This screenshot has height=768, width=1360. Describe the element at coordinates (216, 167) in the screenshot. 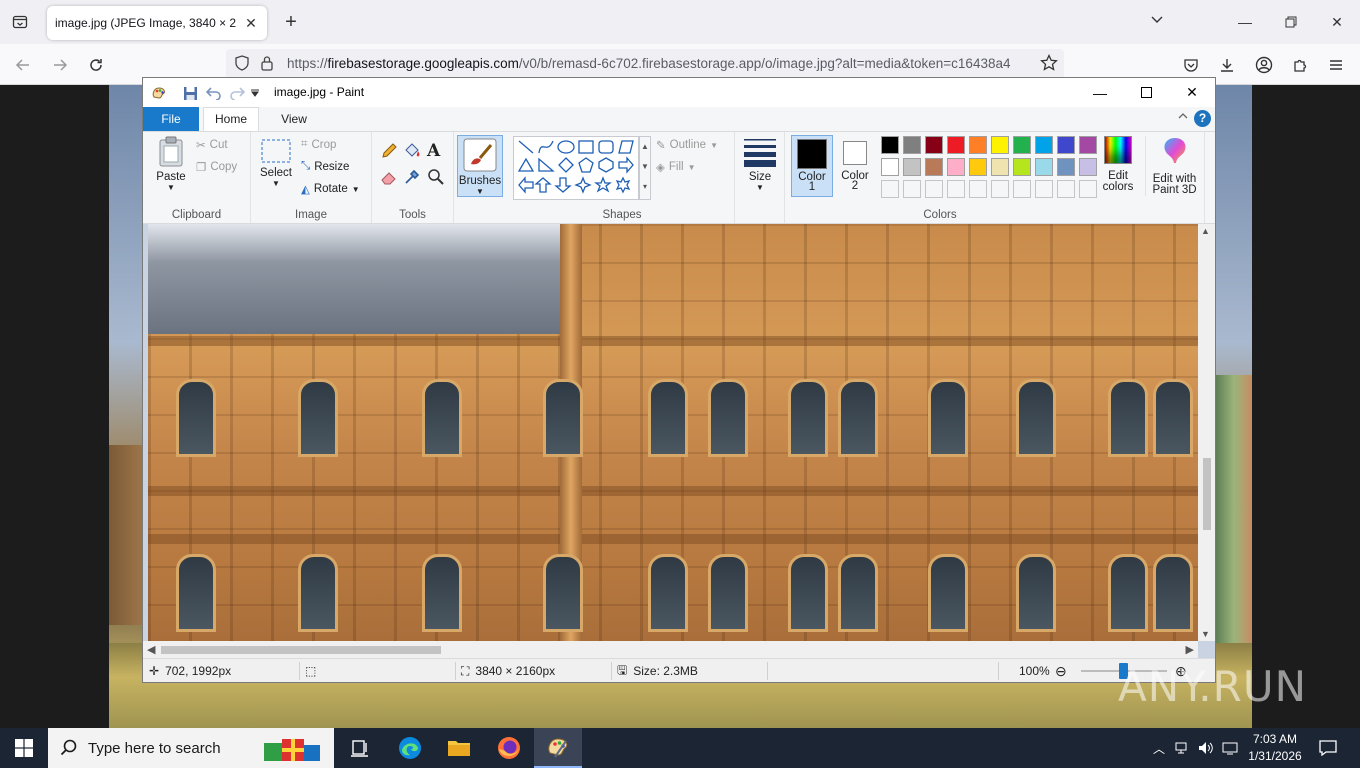

I see `copy-button: ❐ Copy` at that location.